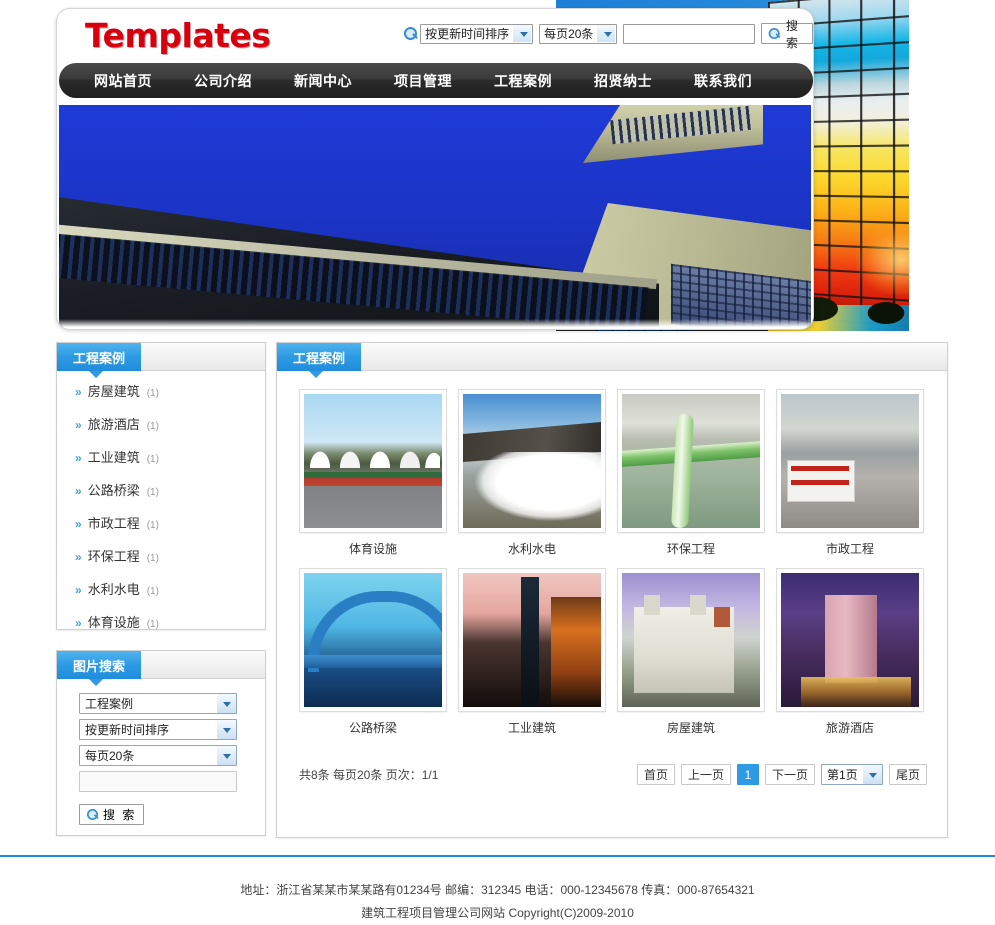 Image resolution: width=995 pixels, height=925 pixels. What do you see at coordinates (99, 665) in the screenshot?
I see `image-search-panel-title: 图片搜索` at bounding box center [99, 665].